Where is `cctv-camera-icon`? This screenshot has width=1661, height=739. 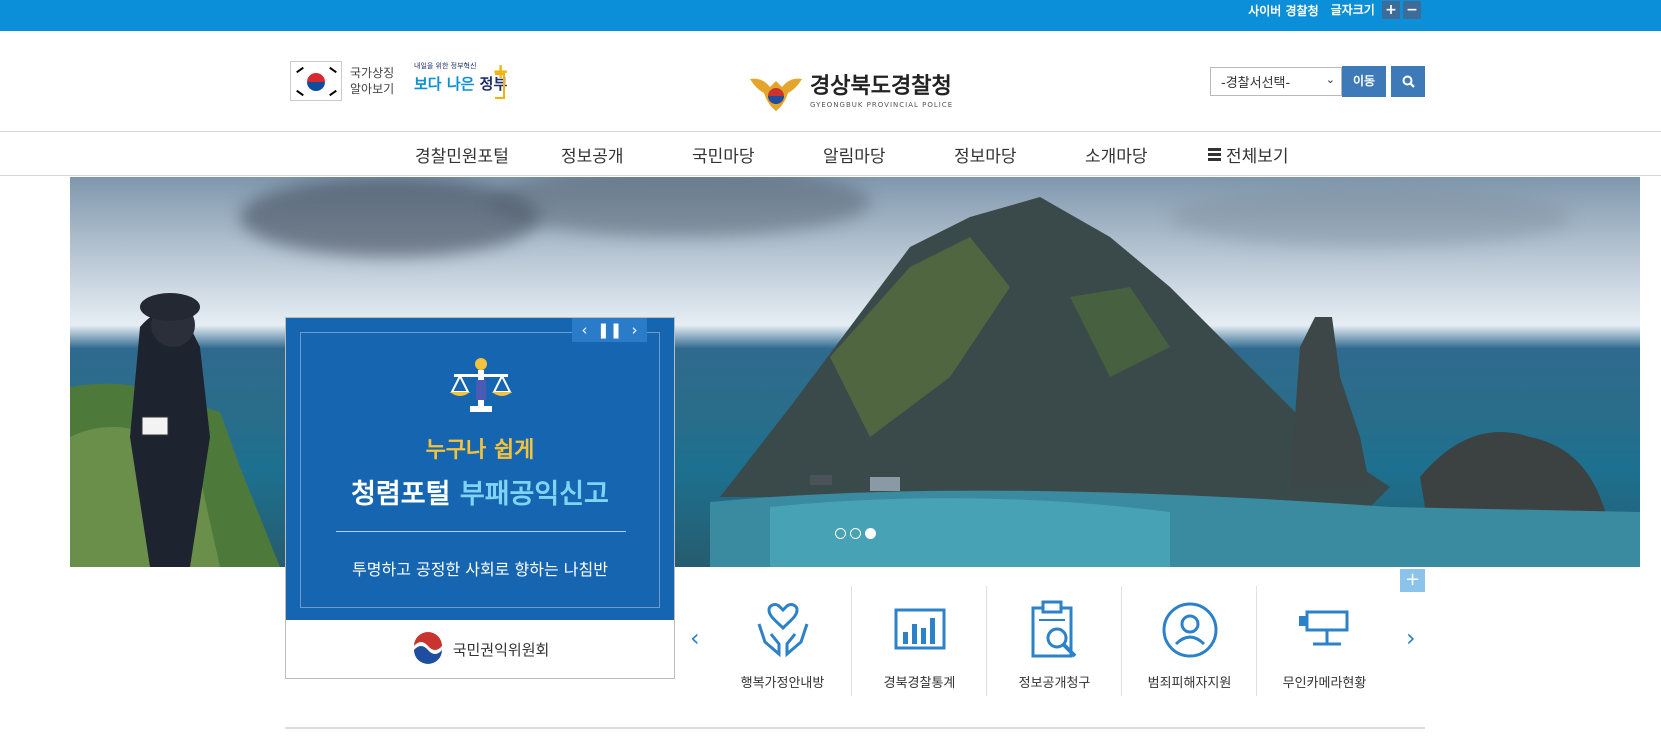 cctv-camera-icon is located at coordinates (1323, 628).